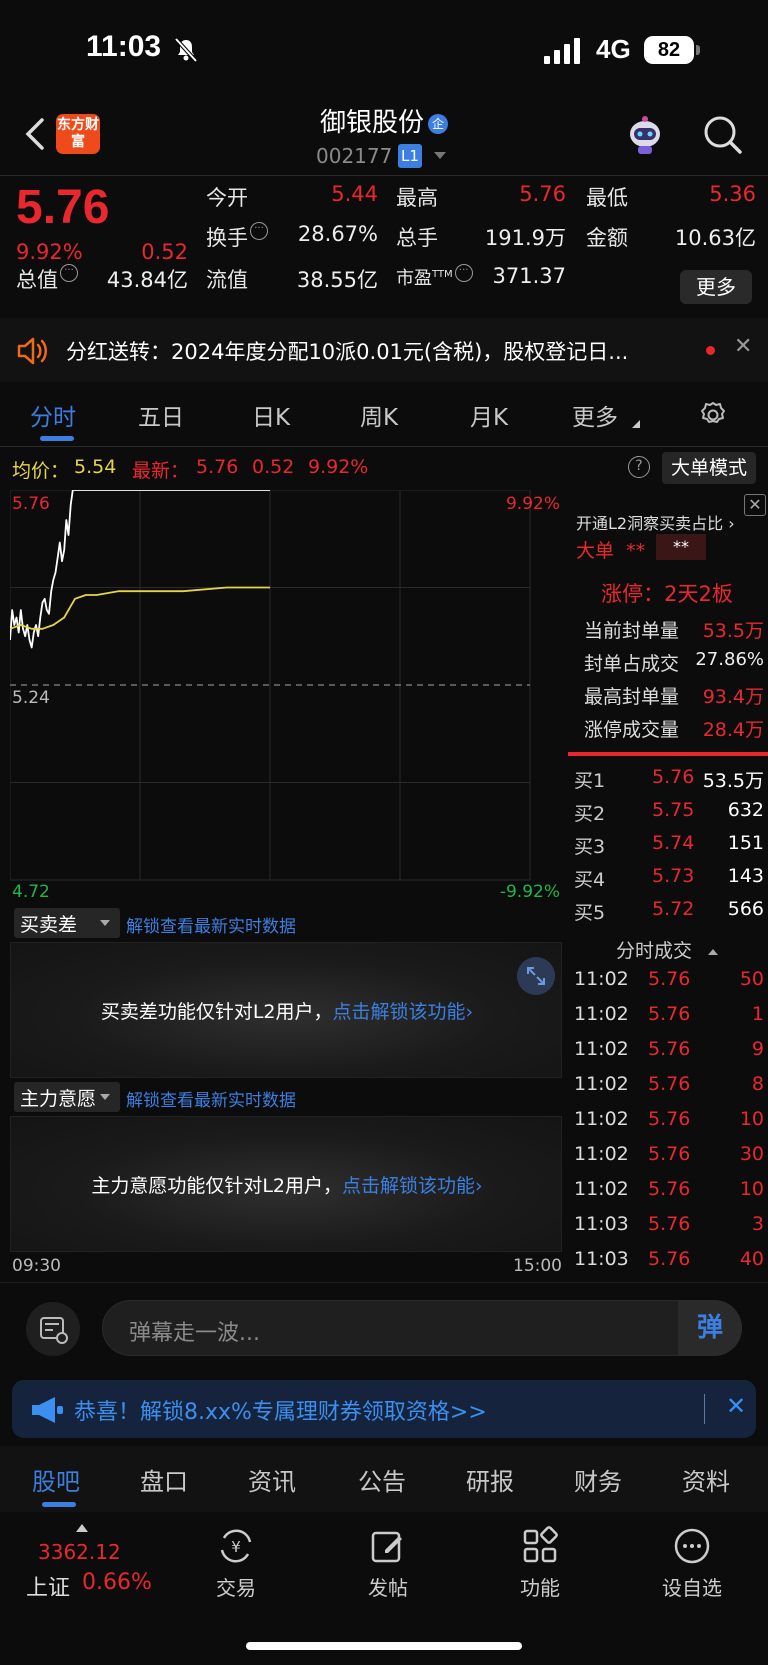 The width and height of the screenshot is (768, 1665). What do you see at coordinates (410, 156) in the screenshot?
I see `level-badge: L1` at bounding box center [410, 156].